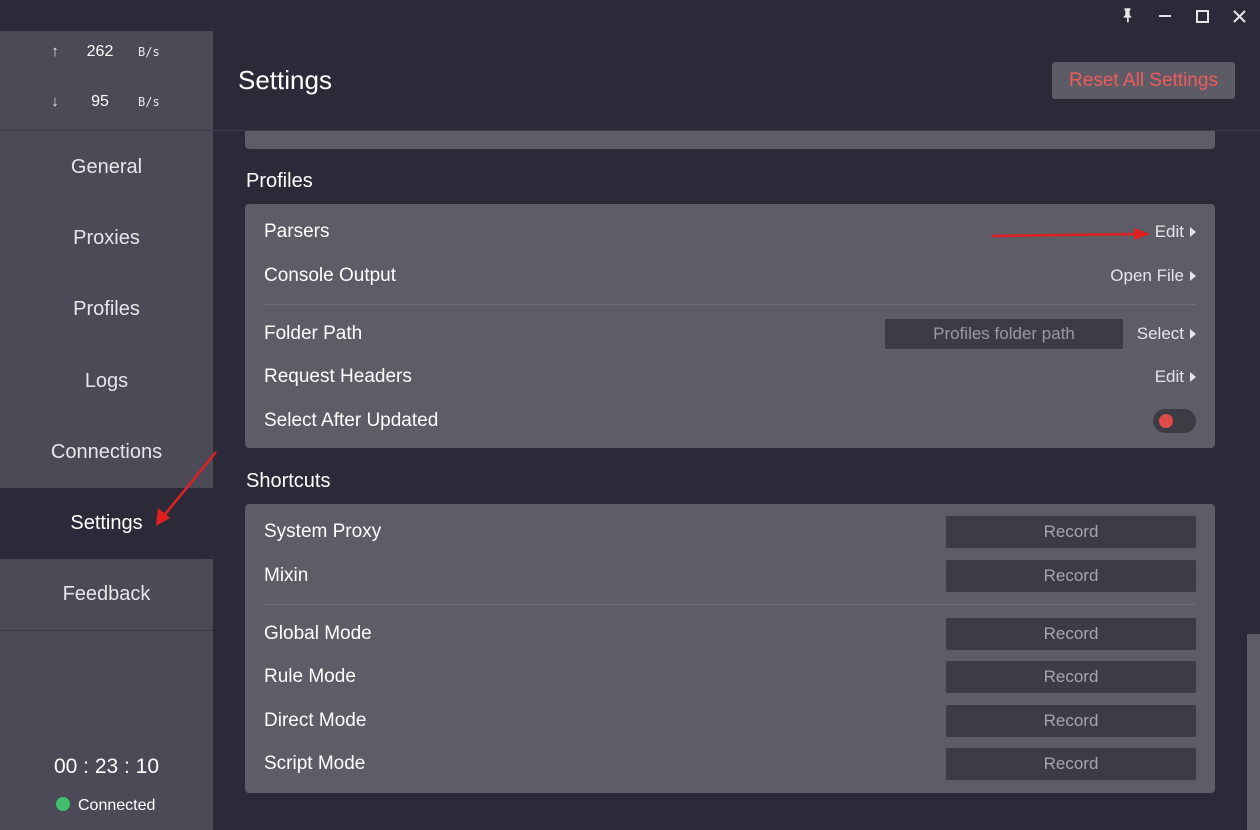 The height and width of the screenshot is (830, 1260). Describe the element at coordinates (106, 81) in the screenshot. I see `traffic-panel: ↑ 262 B/s ↓ 95 B/s` at that location.